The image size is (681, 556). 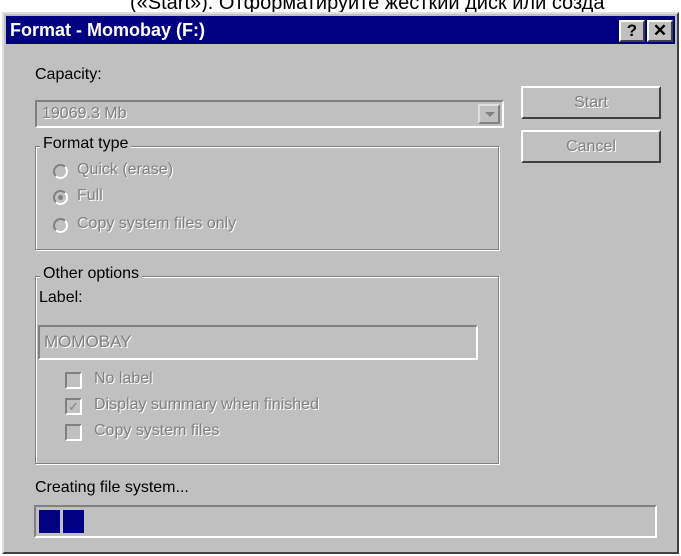 What do you see at coordinates (73, 406) in the screenshot?
I see `checkbox-display-summary: ✓` at bounding box center [73, 406].